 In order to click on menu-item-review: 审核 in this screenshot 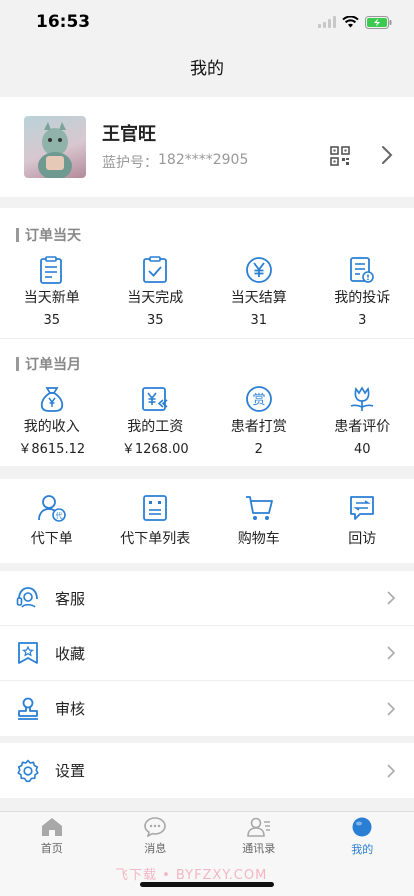, I will do `click(207, 708)`.